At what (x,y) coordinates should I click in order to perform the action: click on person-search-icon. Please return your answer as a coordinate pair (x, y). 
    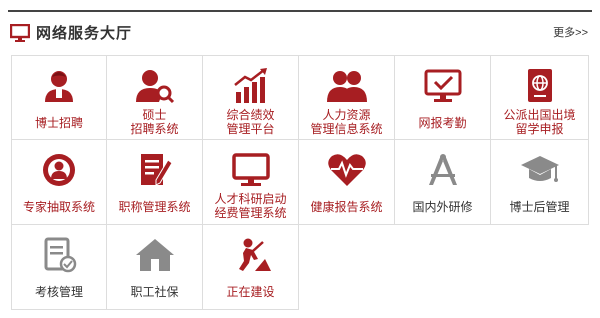
    Looking at the image, I should click on (154, 87).